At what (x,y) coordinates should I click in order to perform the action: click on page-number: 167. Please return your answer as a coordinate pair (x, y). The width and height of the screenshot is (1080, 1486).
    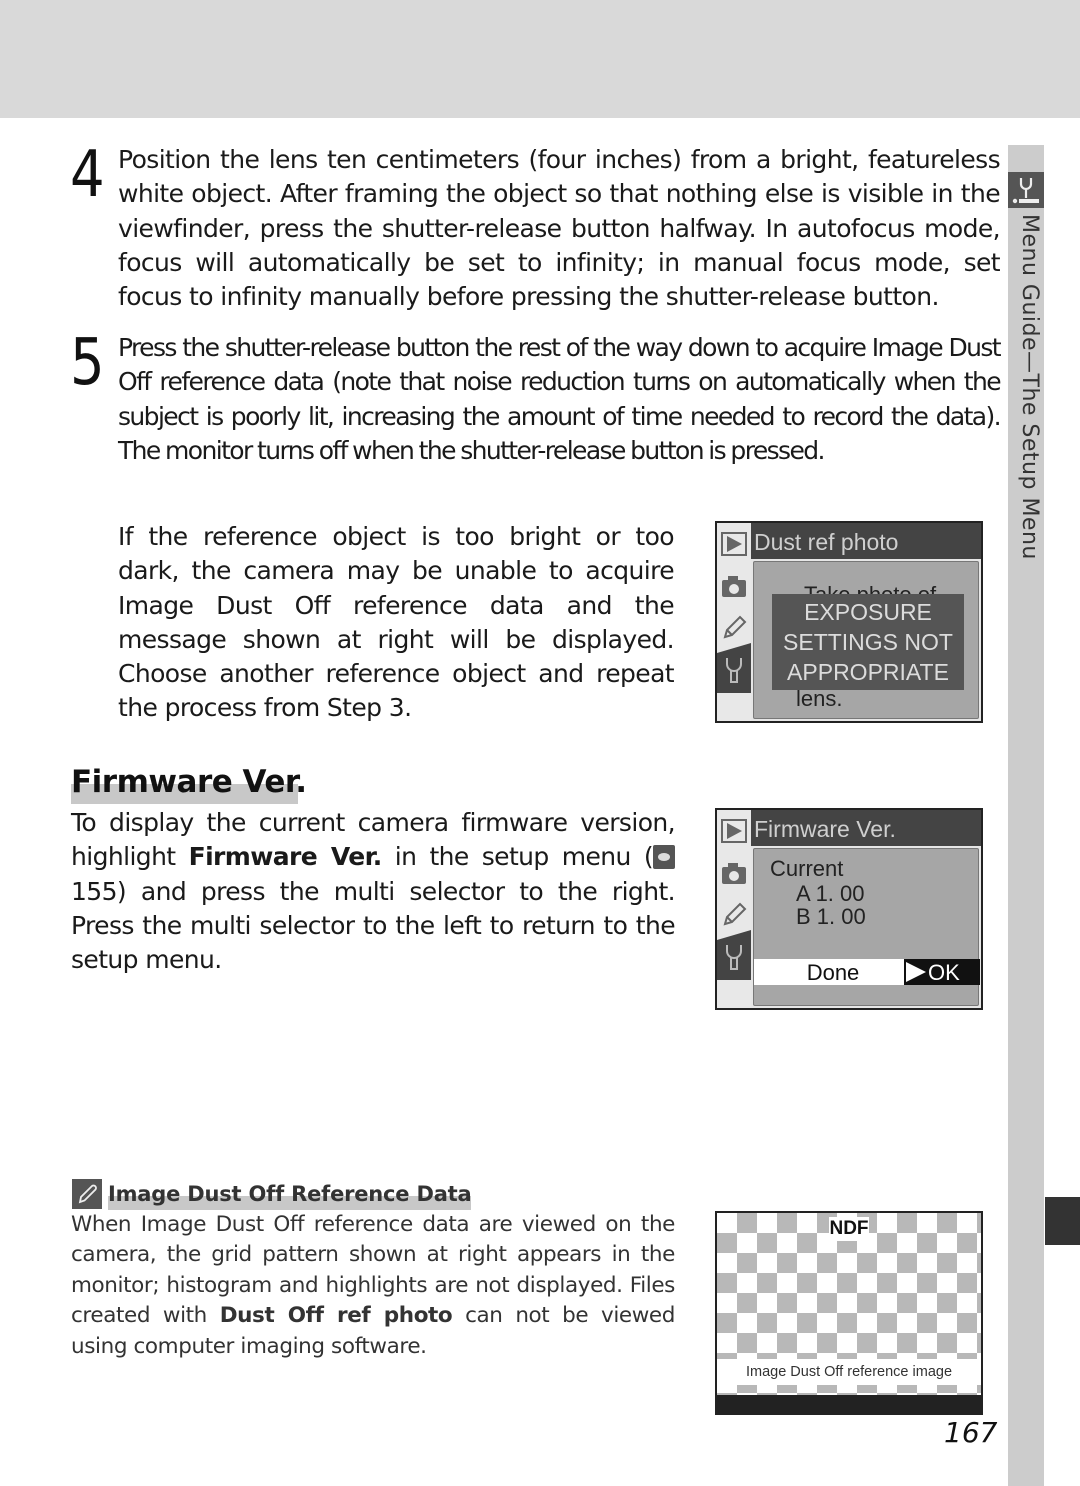
    Looking at the image, I should click on (971, 1432).